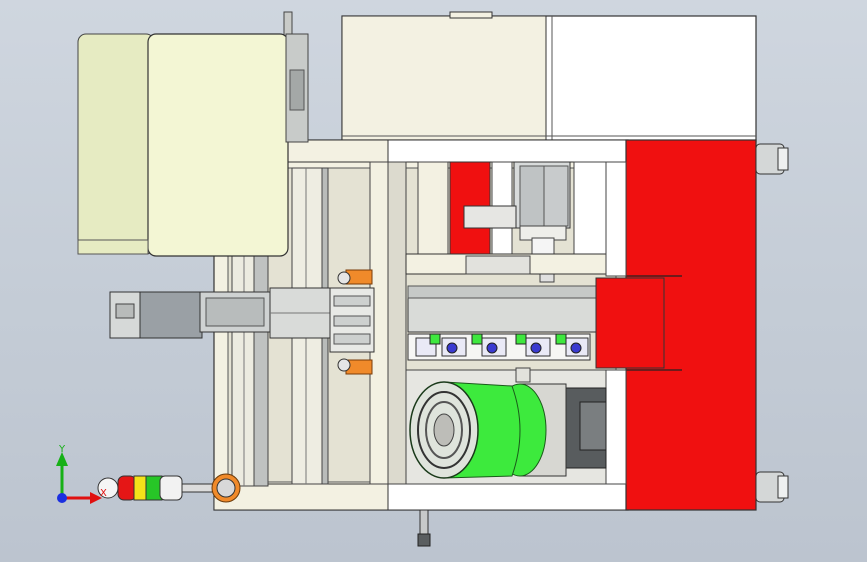 The image size is (867, 562). I want to click on gripper-row, so click(499, 347).